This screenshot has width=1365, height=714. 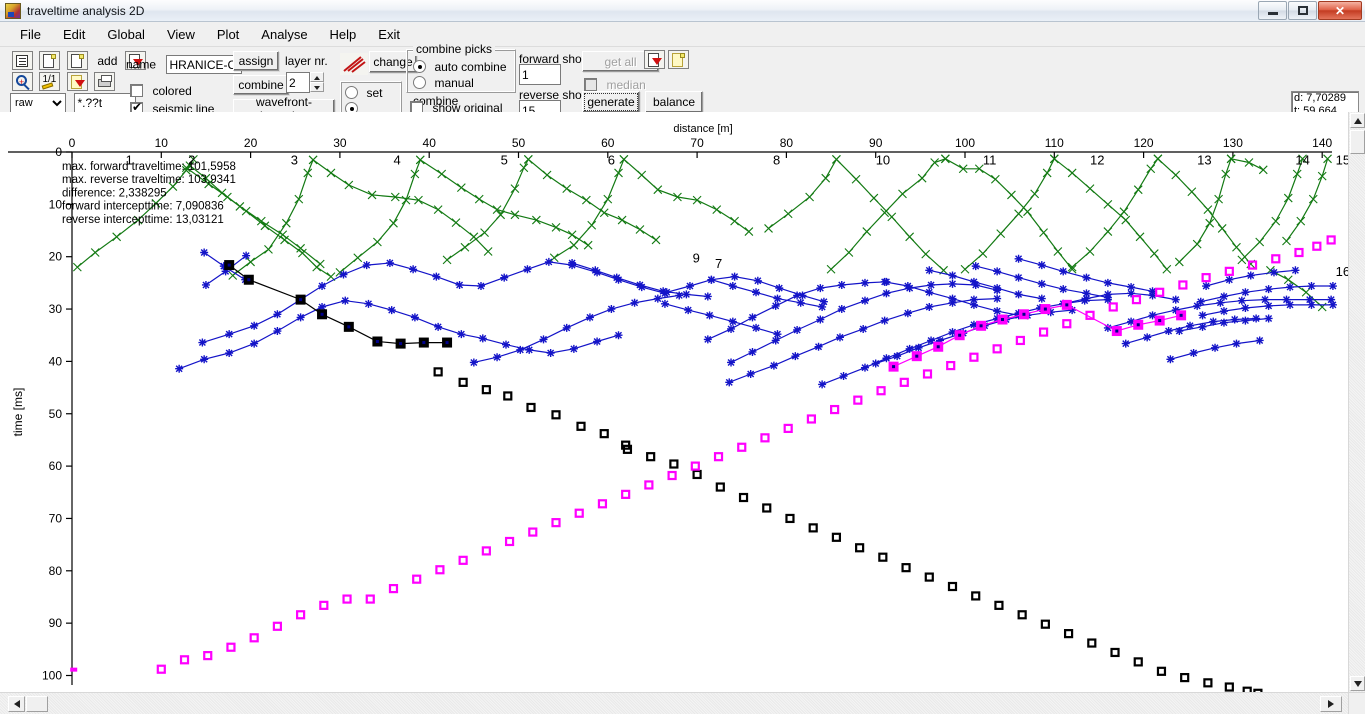 What do you see at coordinates (430, 143) in the screenshot?
I see `x-tick-label: 40` at bounding box center [430, 143].